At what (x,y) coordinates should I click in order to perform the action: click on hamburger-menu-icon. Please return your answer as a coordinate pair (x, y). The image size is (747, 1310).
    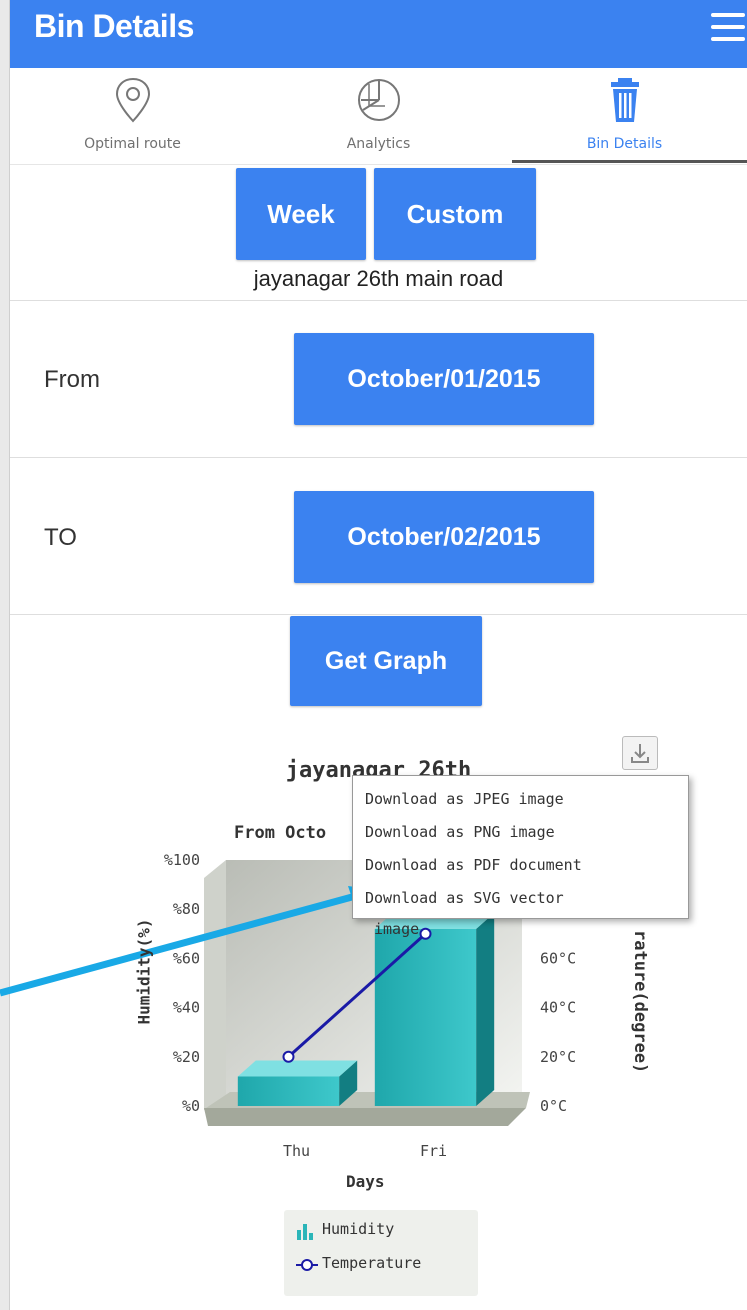
    Looking at the image, I should click on (728, 27).